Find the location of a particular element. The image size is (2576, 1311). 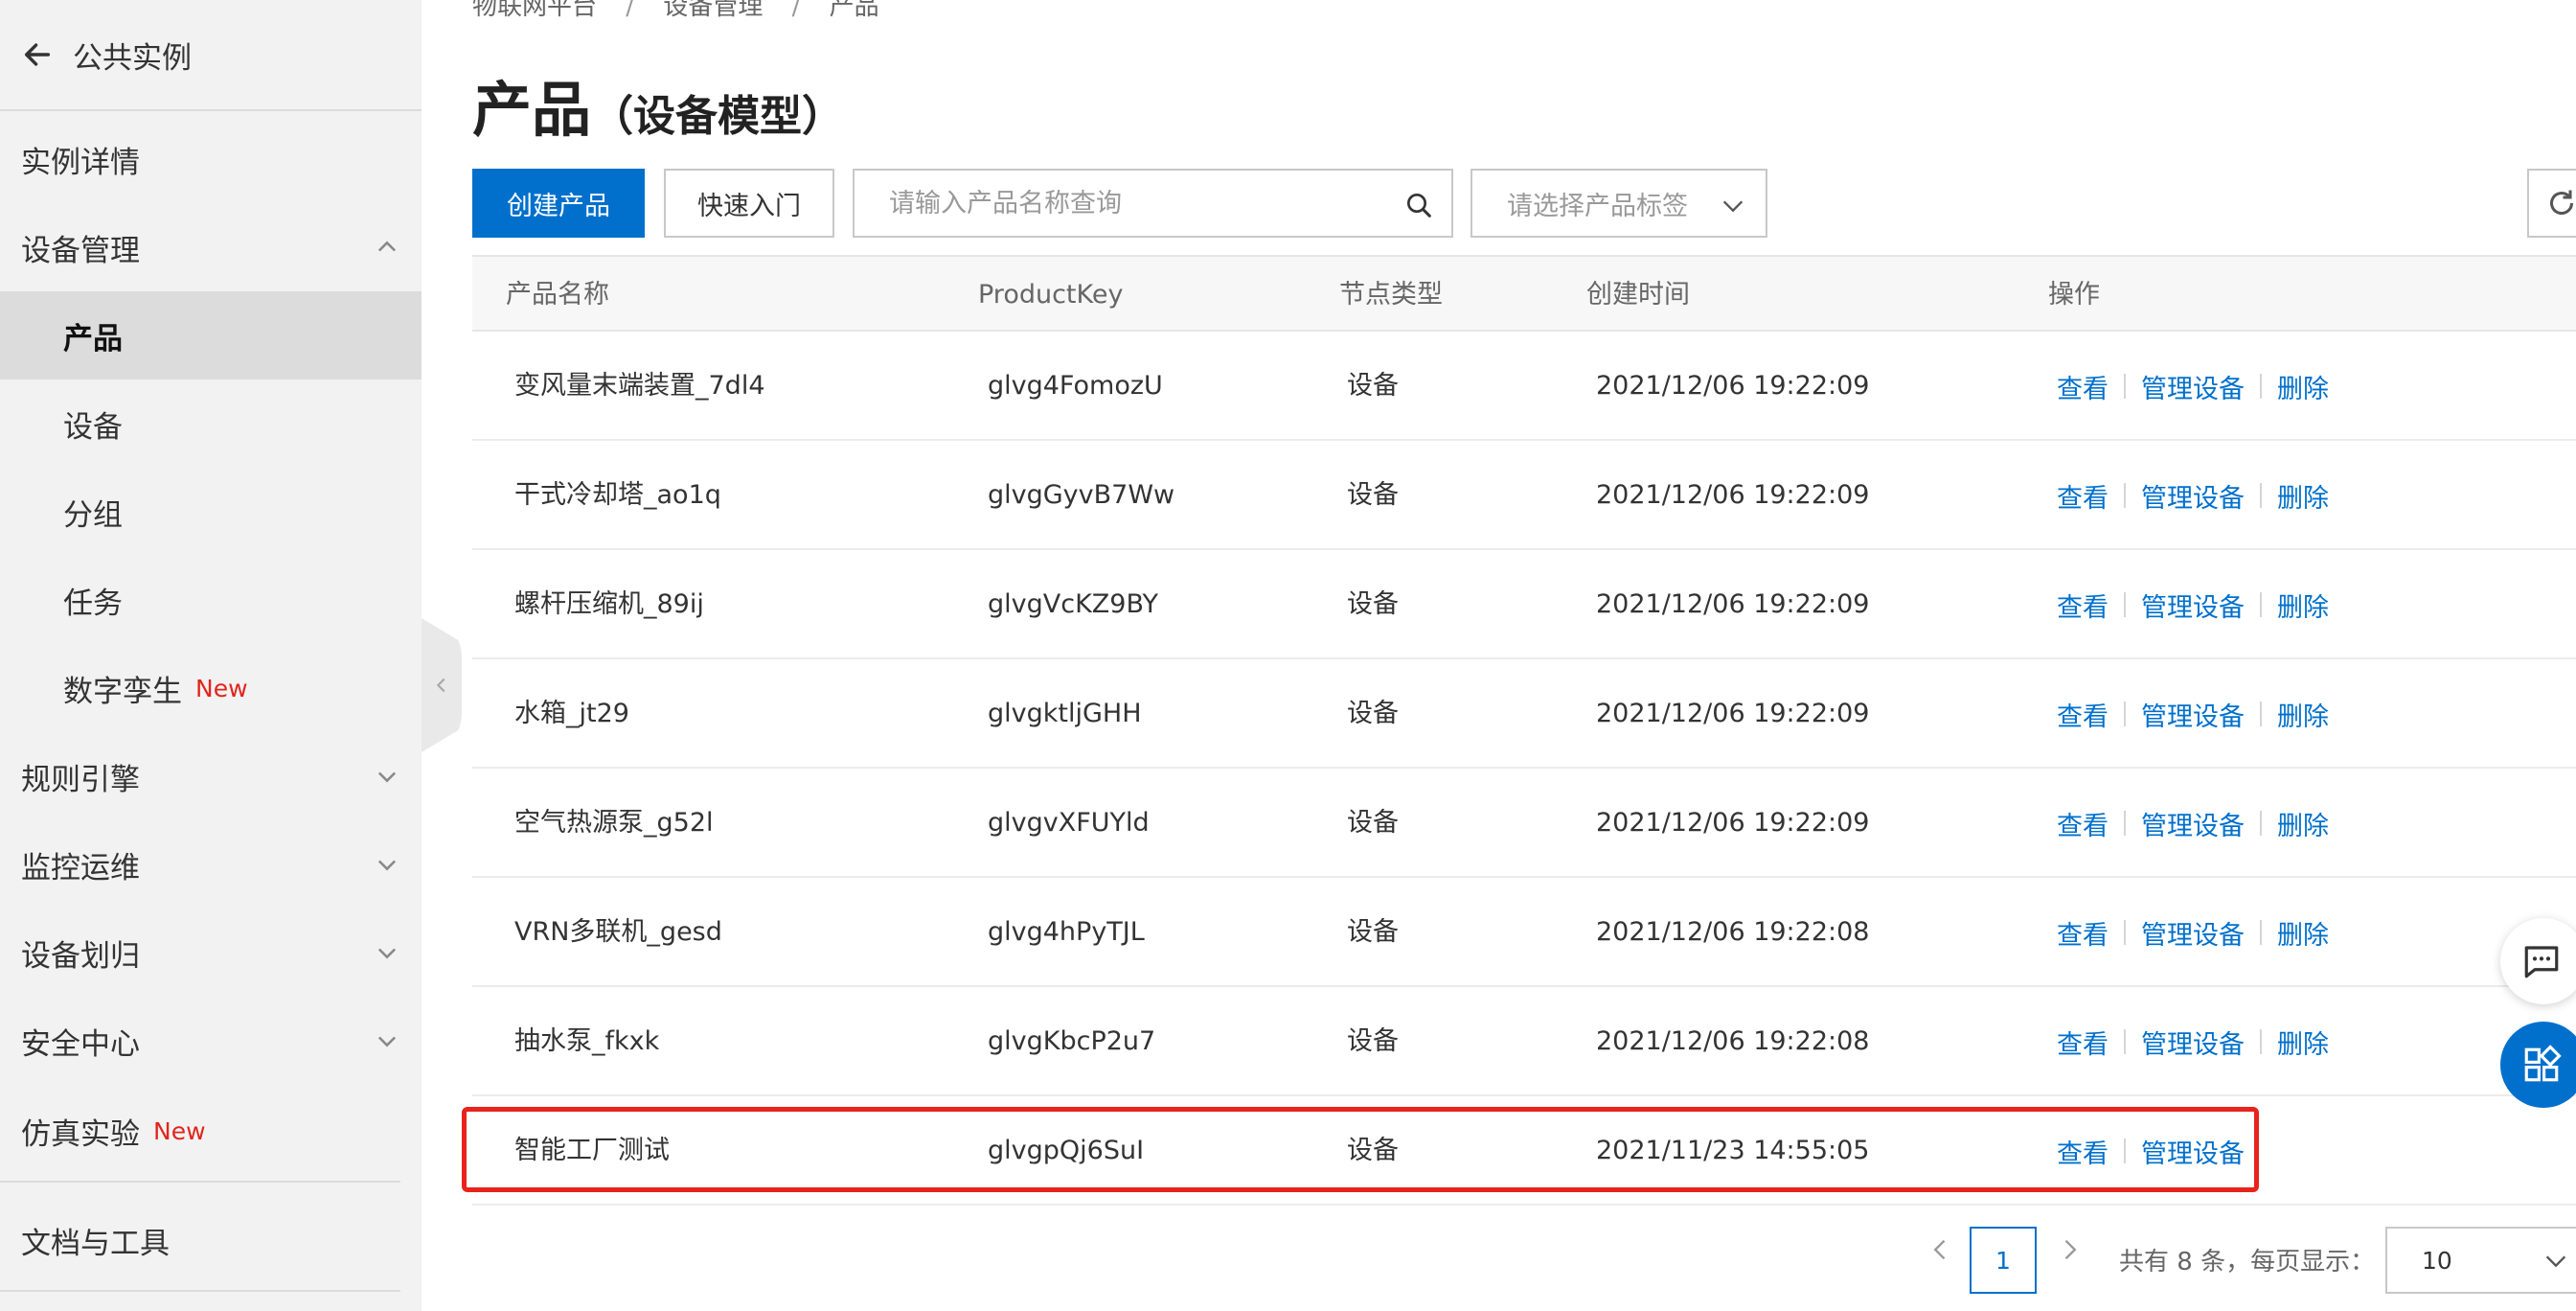

sidebar-item-label: 实例详情 is located at coordinates (80, 162).